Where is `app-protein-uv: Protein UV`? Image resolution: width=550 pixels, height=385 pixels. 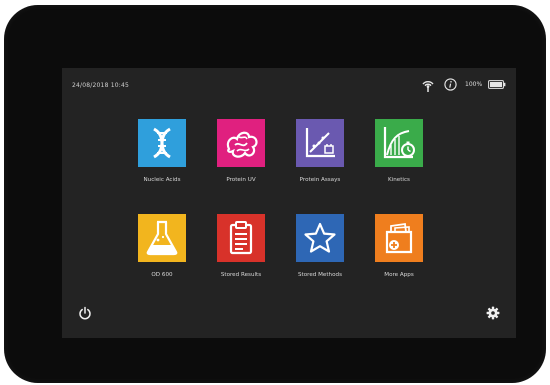 app-protein-uv: Protein UV is located at coordinates (241, 161).